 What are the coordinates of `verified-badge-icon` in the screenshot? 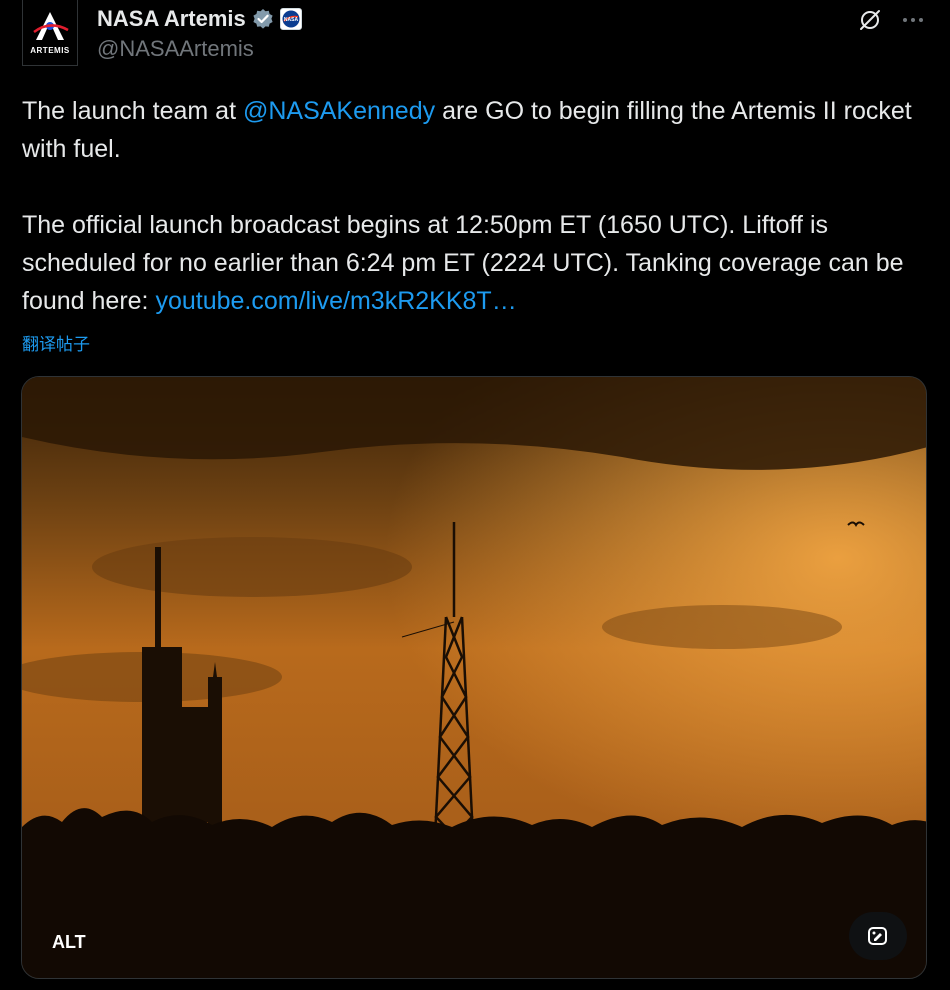 It's located at (263, 19).